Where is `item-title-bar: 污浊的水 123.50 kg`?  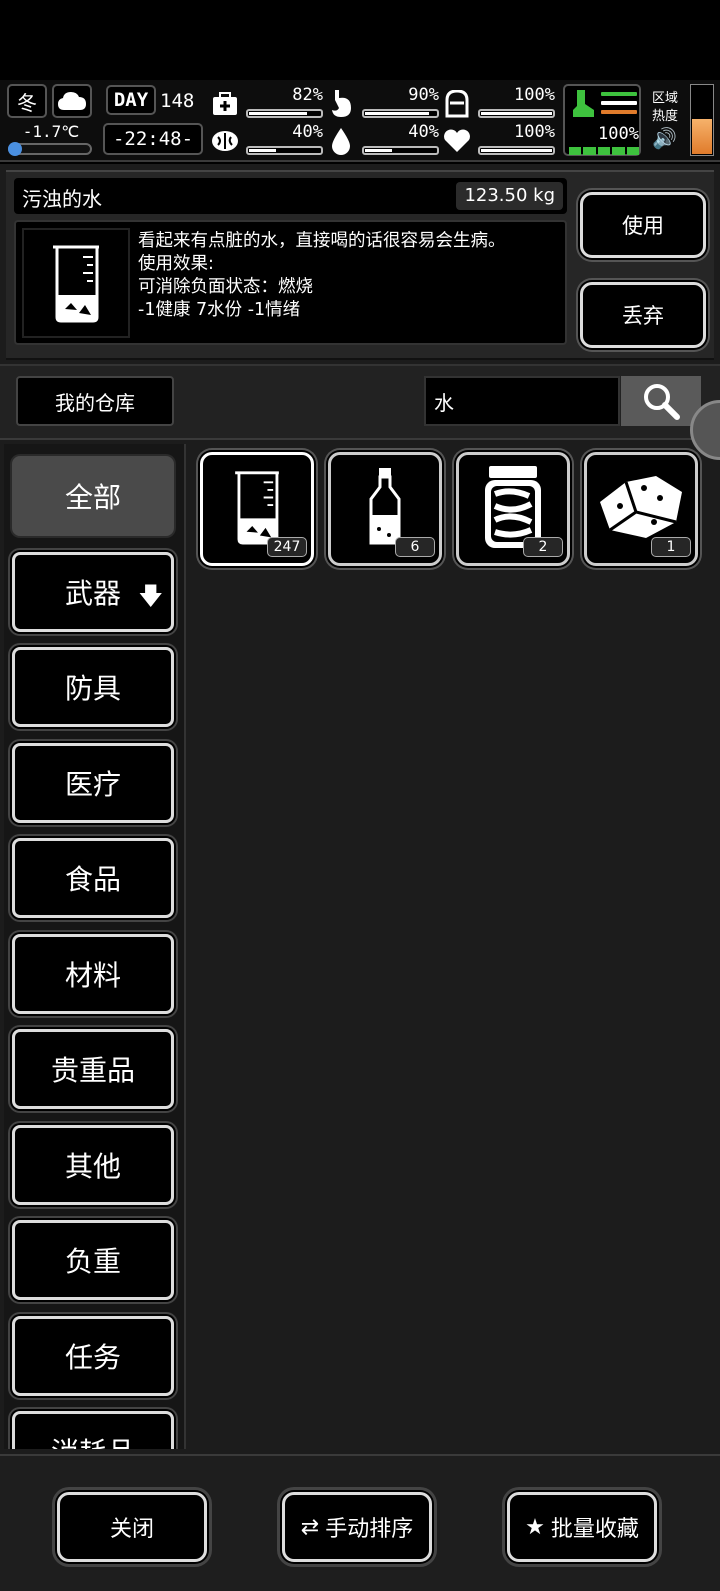
item-title-bar: 污浊的水 123.50 kg is located at coordinates (290, 196).